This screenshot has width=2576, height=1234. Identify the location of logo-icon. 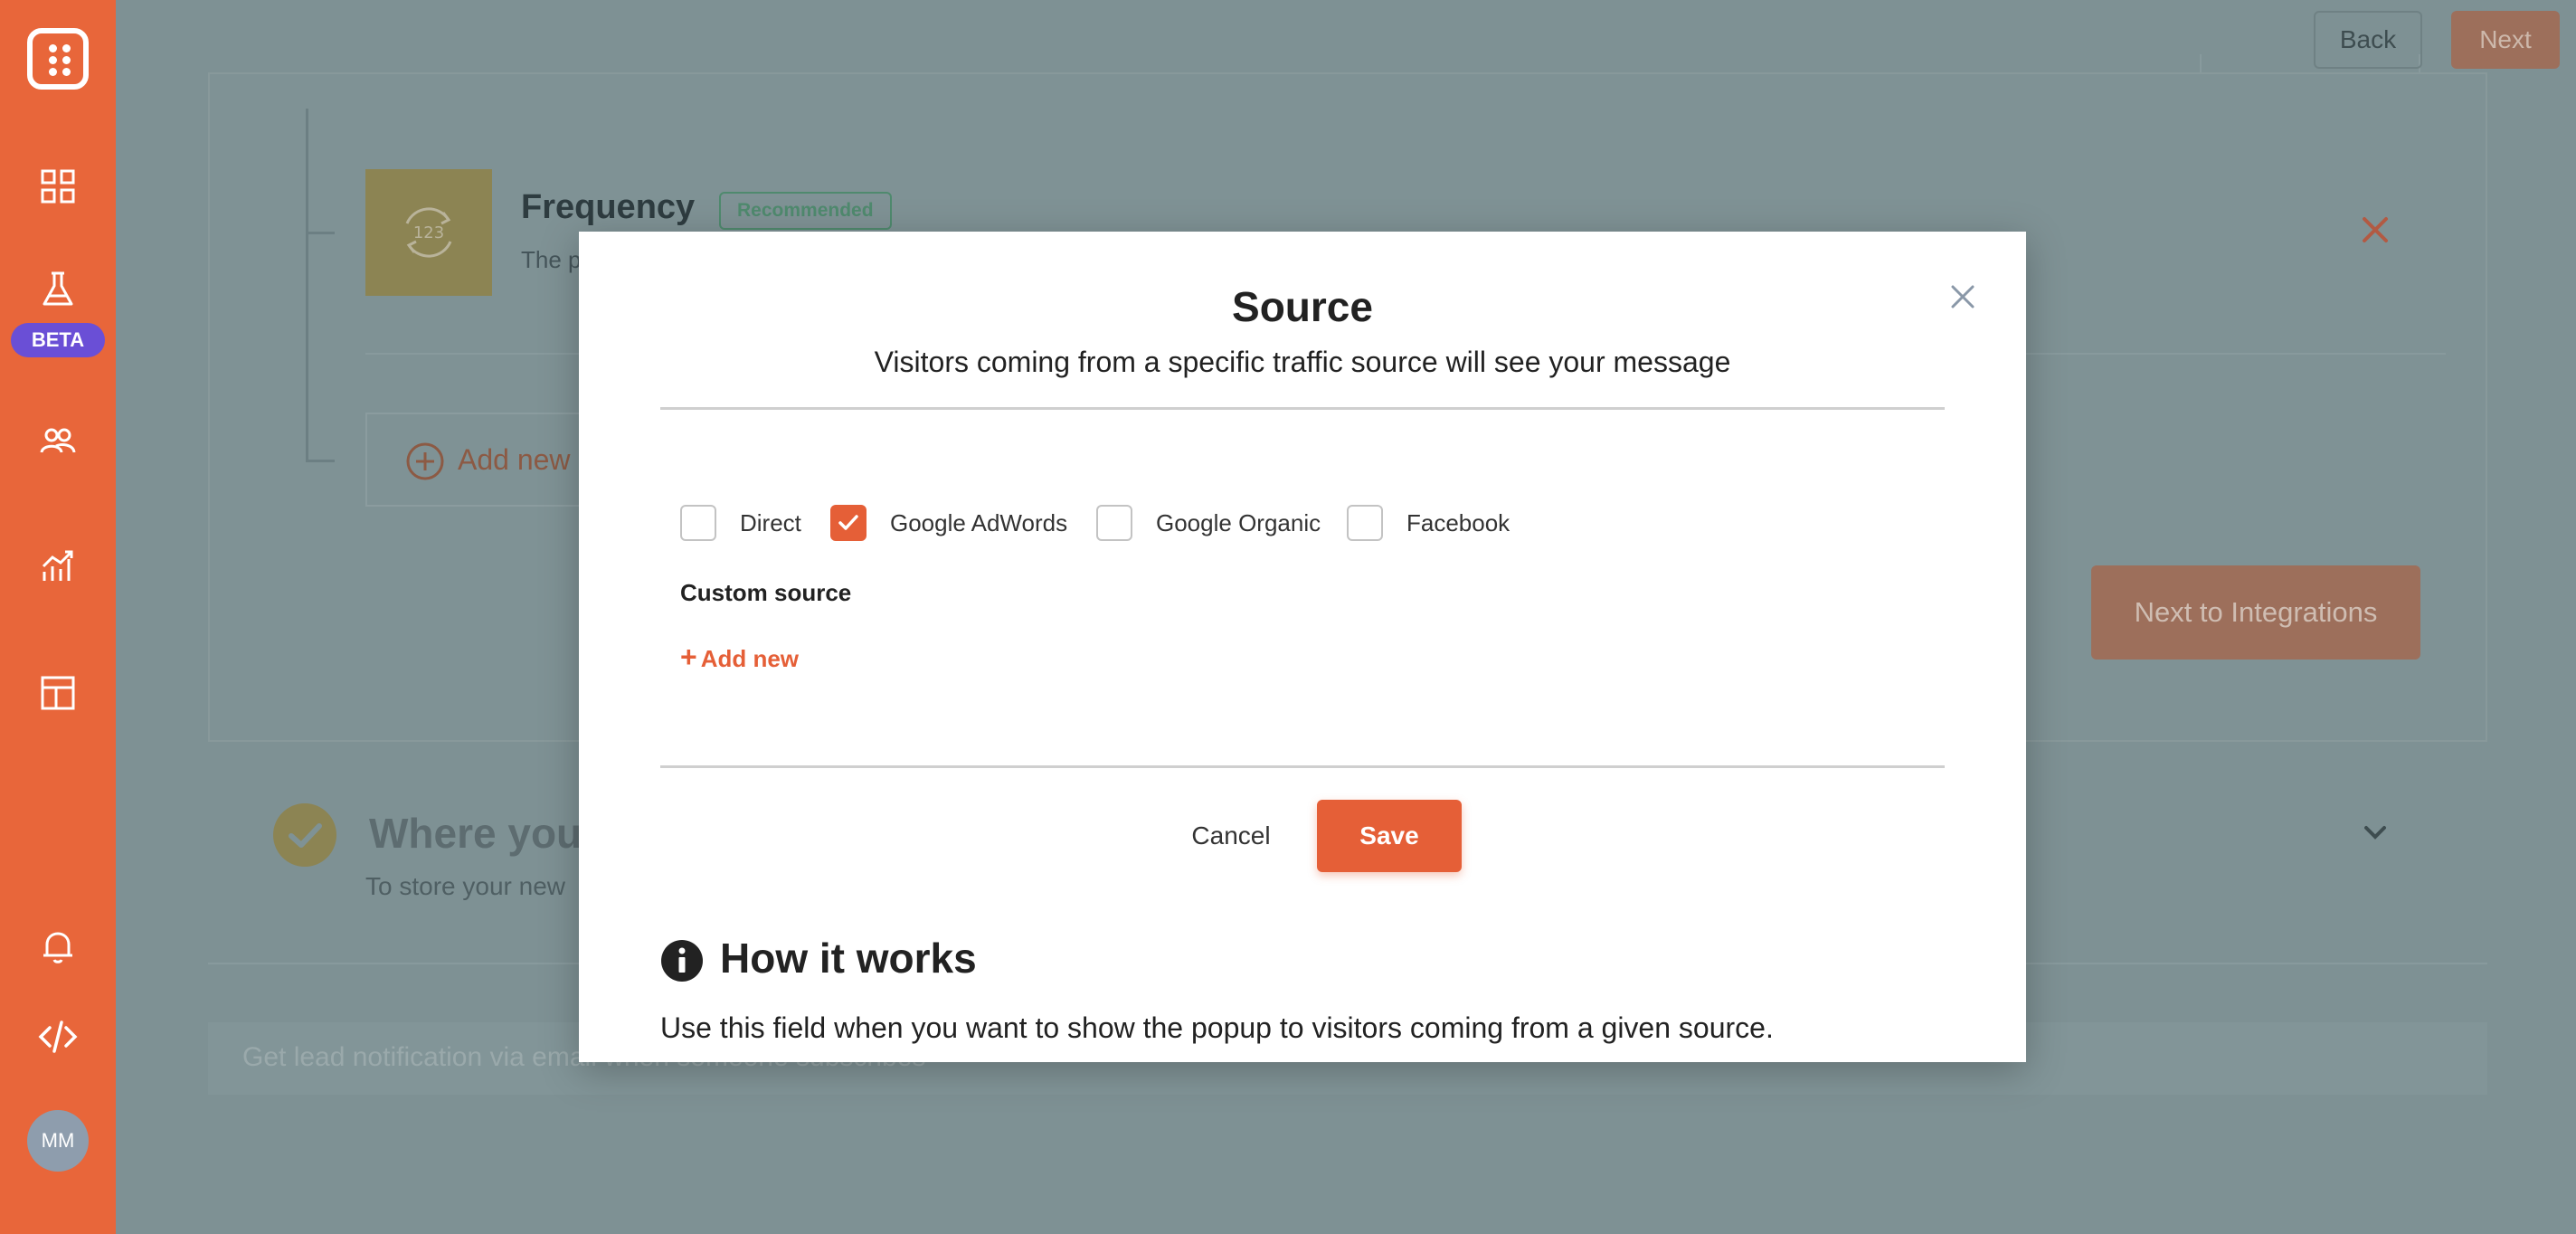
(58, 59).